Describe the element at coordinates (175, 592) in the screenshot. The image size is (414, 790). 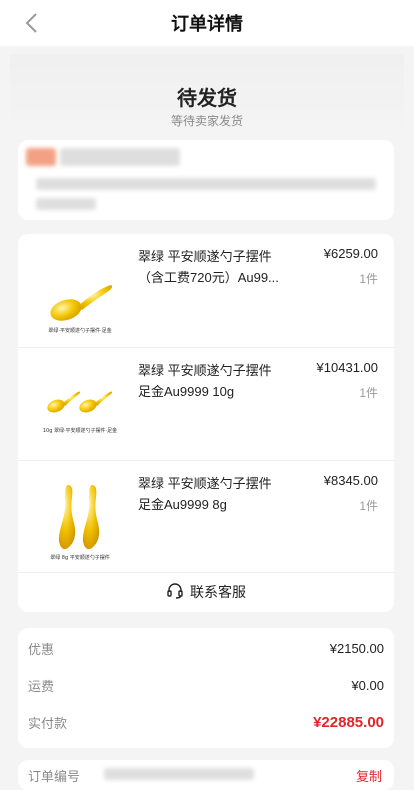
I see `headset-icon` at that location.